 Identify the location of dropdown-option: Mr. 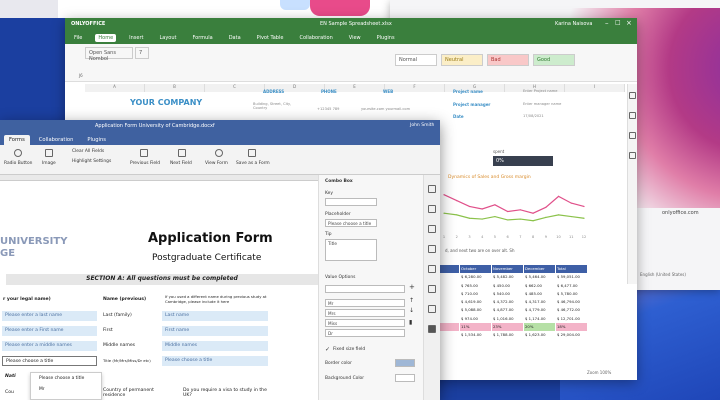
(66, 389).